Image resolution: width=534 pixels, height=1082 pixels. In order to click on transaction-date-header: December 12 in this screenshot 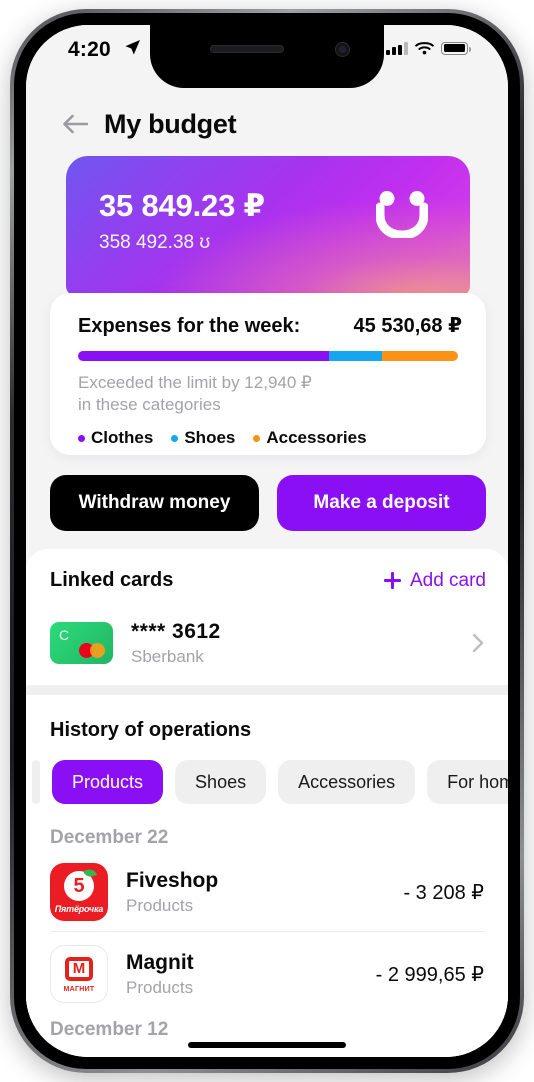, I will do `click(109, 1029)`.